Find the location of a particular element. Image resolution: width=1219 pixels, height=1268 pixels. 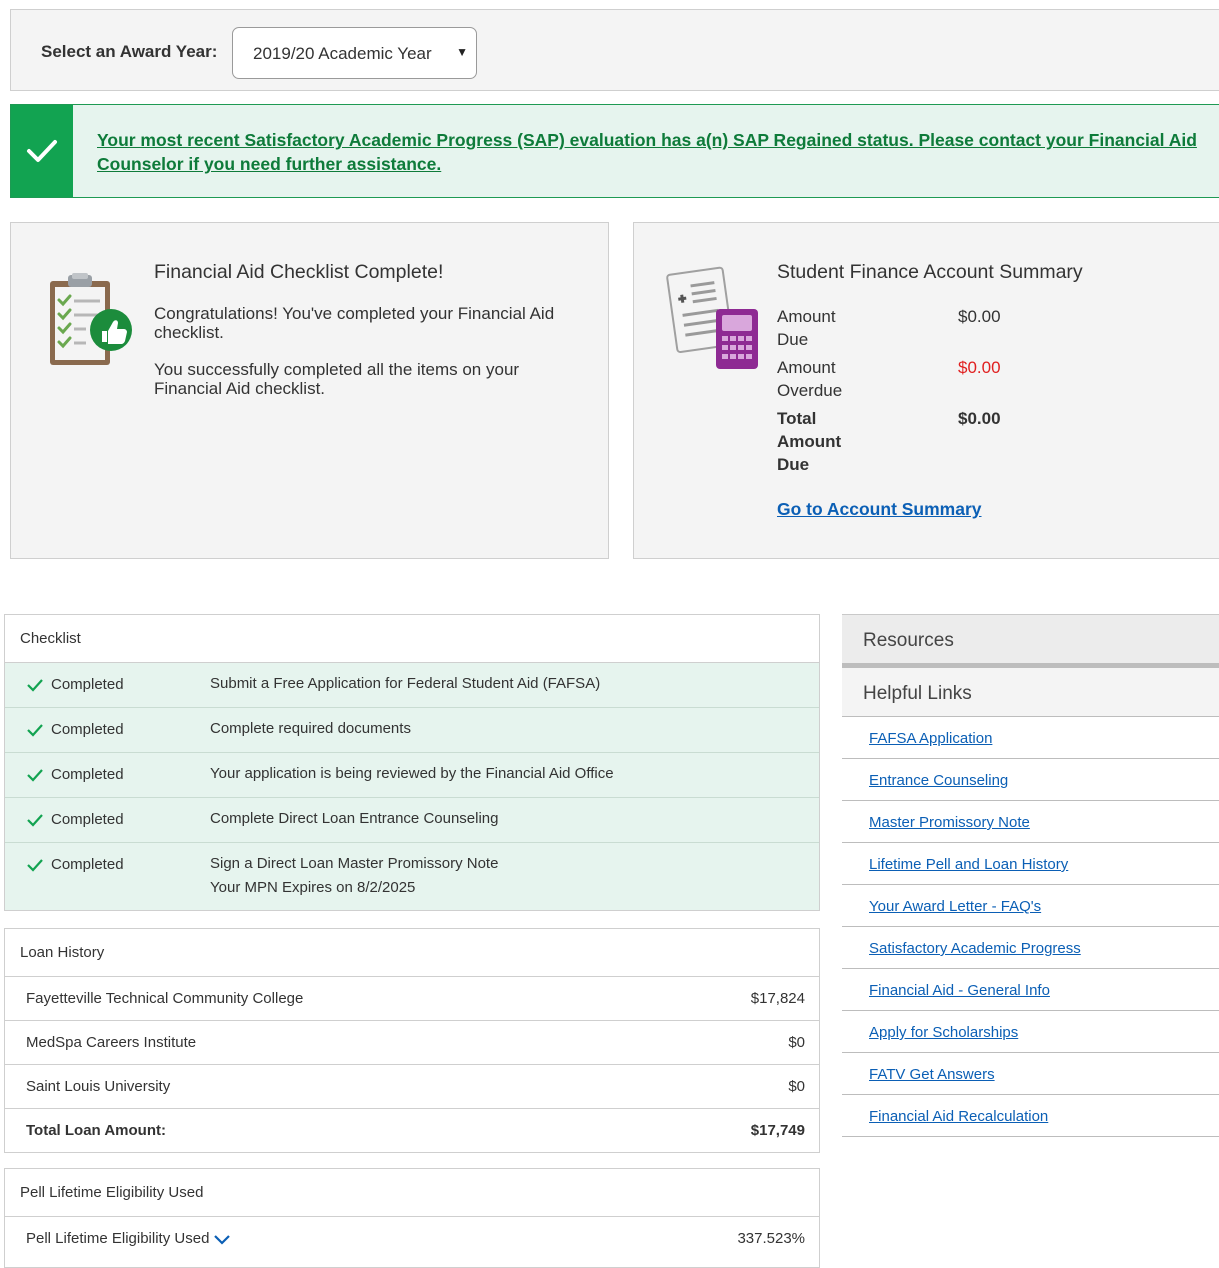

helpful-link-item: Financial Aid - General Info is located at coordinates (1030, 990).